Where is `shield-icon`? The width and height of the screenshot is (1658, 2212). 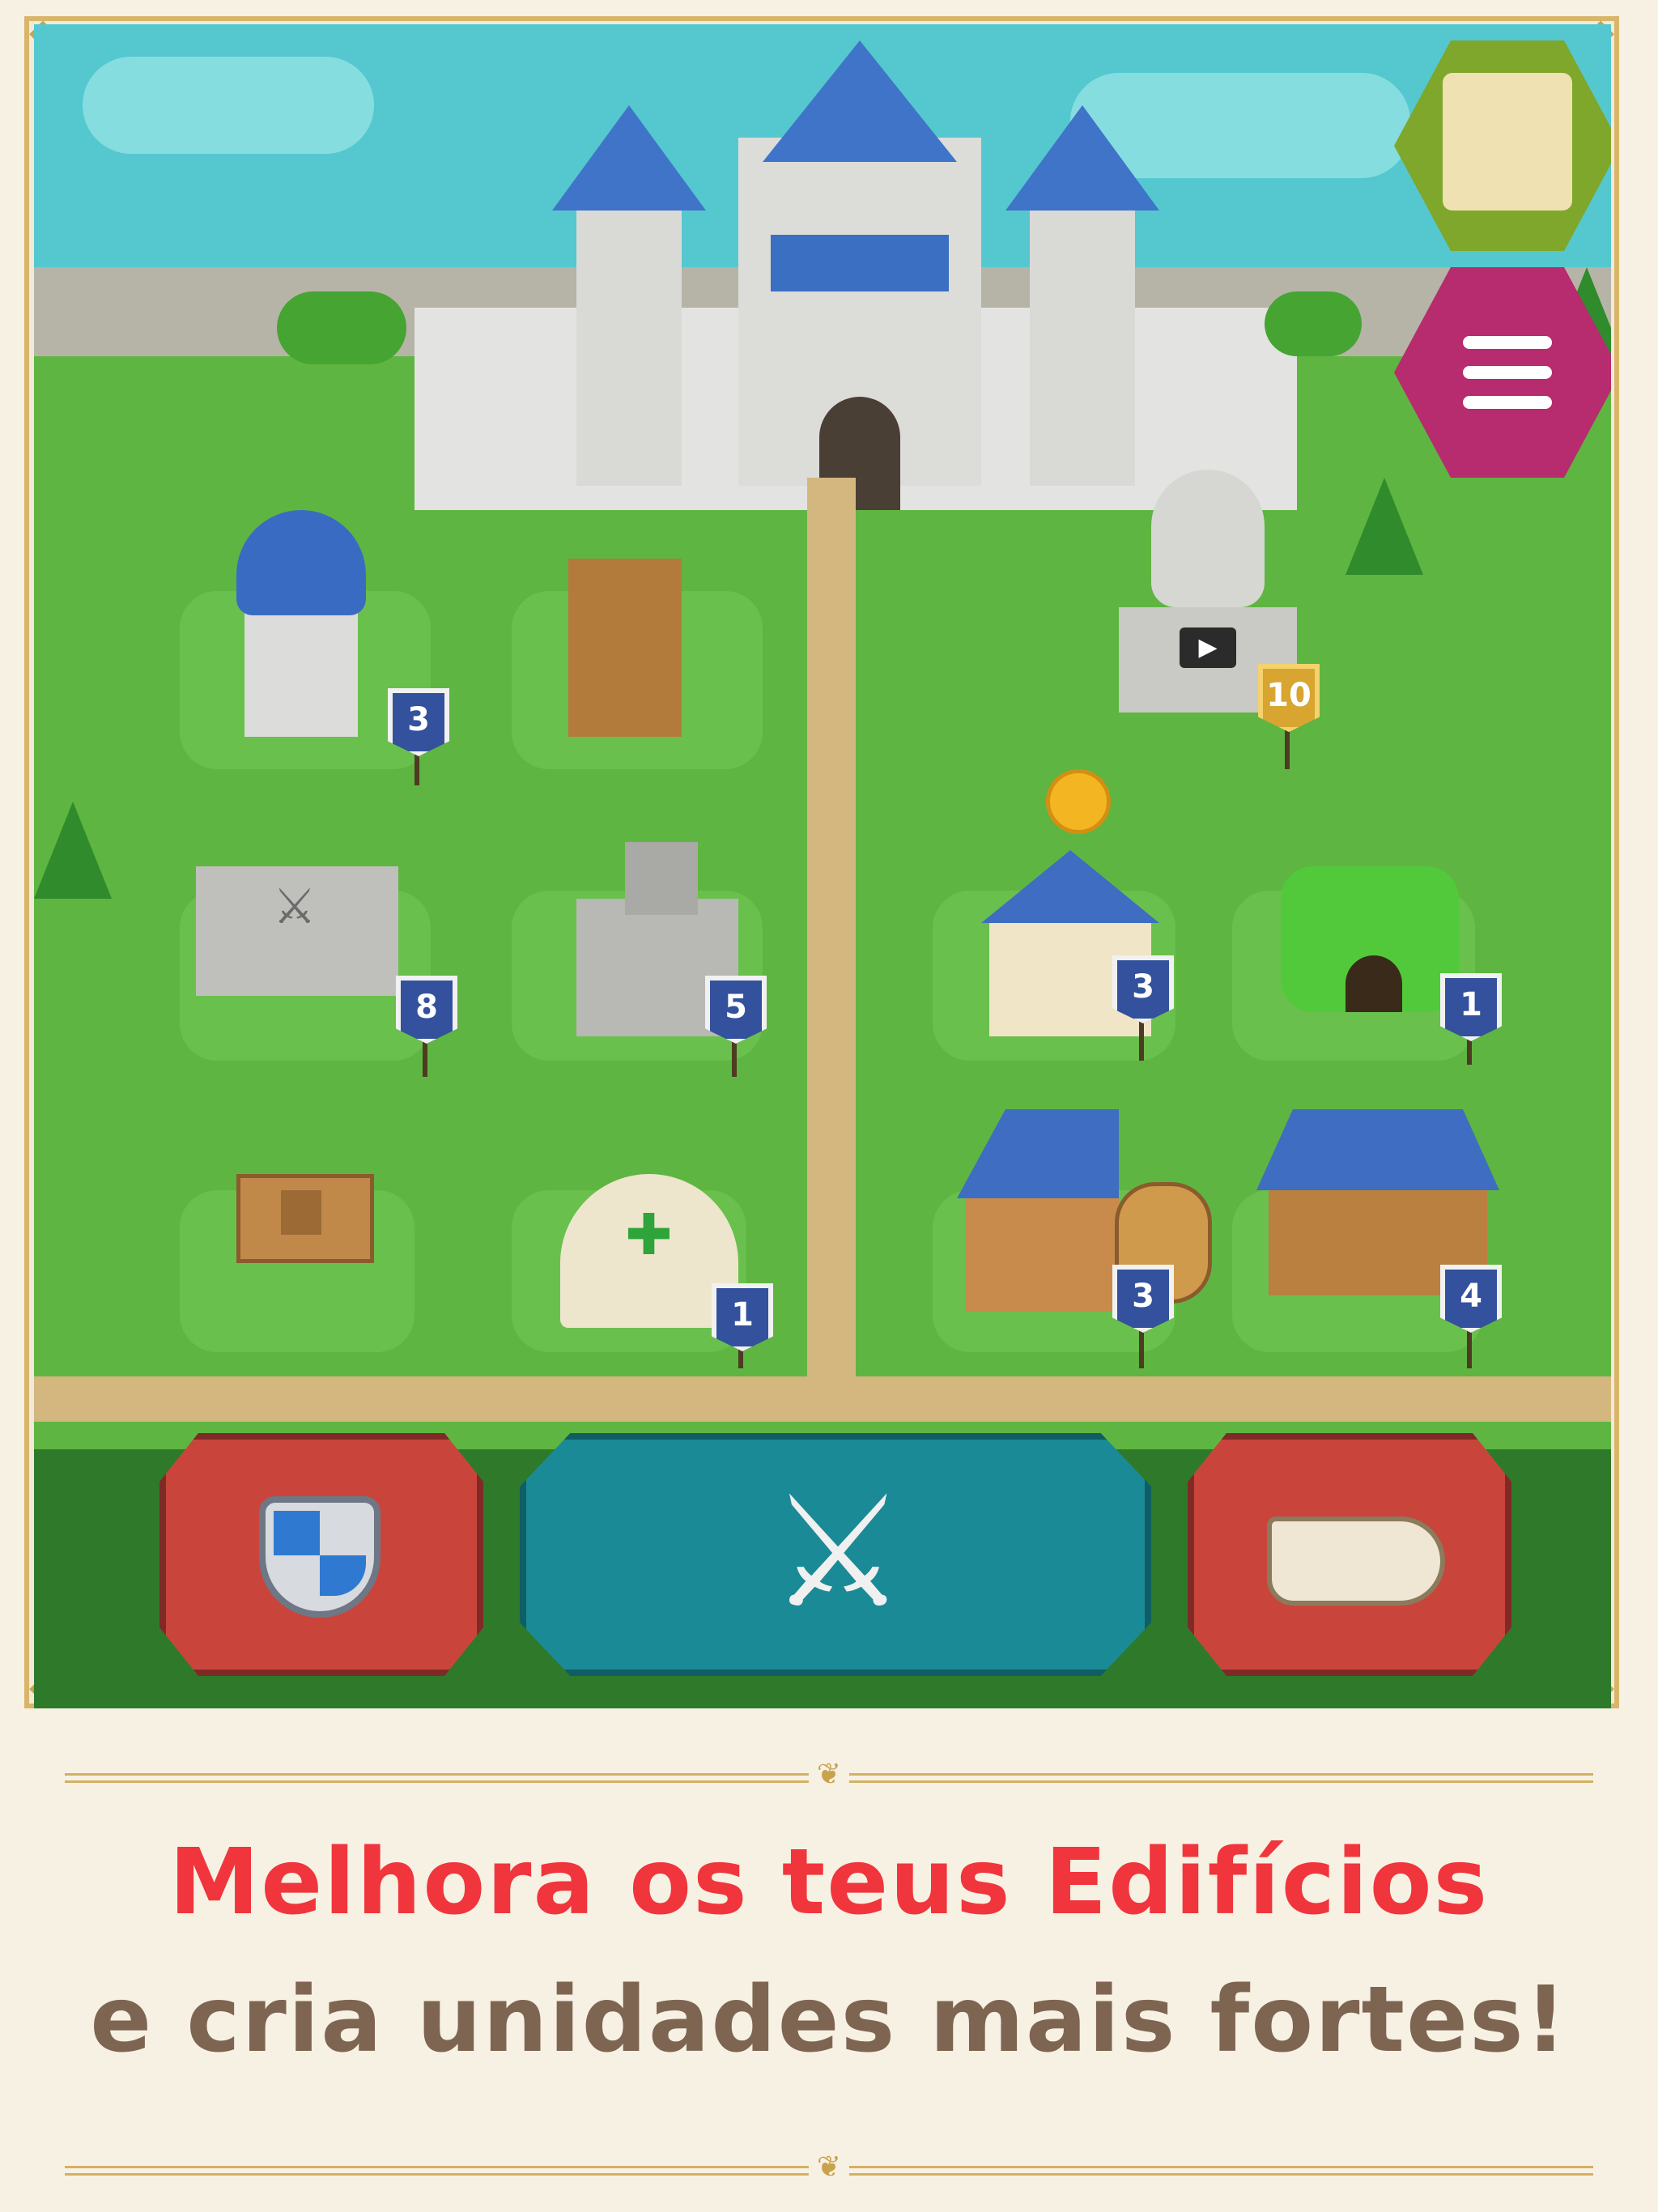
shield-icon is located at coordinates (319, 1557).